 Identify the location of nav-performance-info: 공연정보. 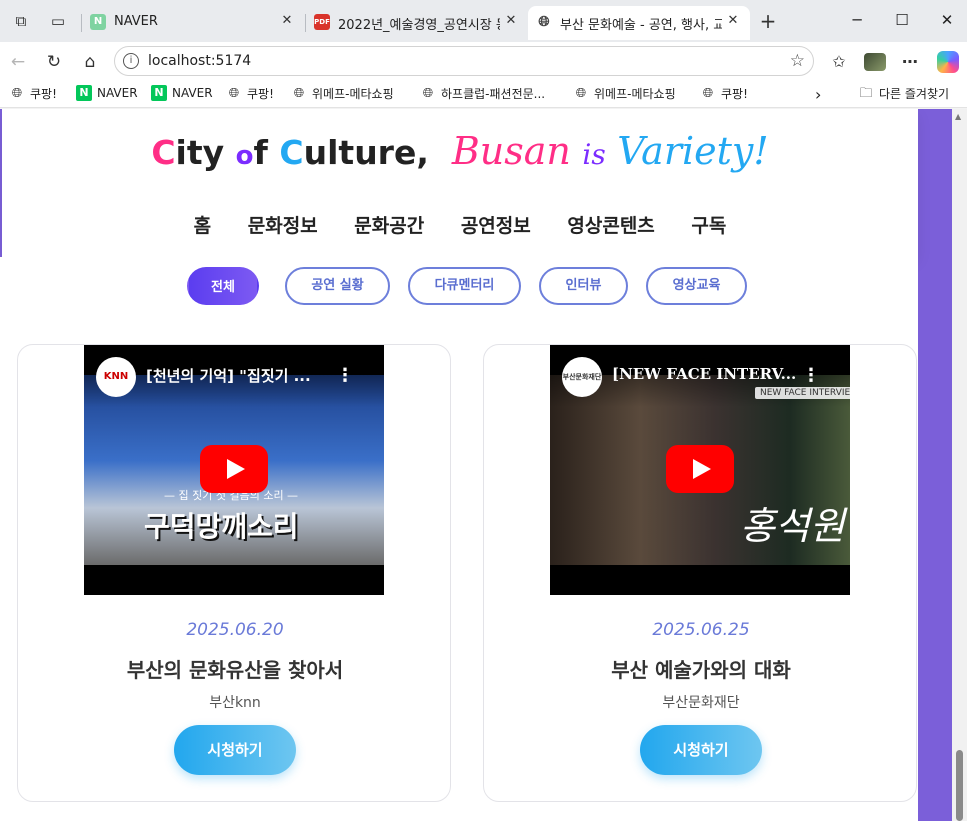
(496, 224).